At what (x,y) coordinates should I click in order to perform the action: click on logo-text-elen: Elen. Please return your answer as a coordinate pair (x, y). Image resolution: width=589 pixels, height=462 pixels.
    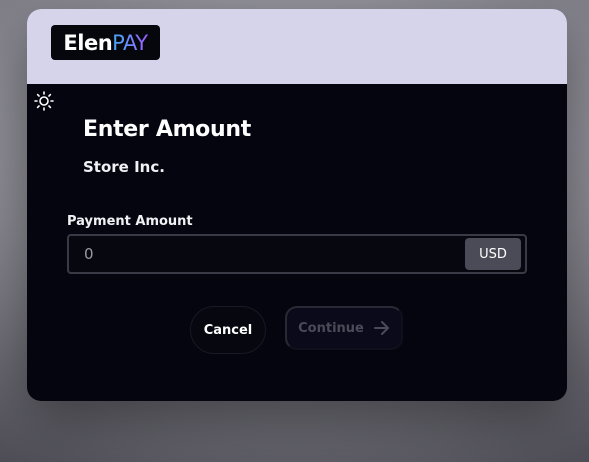
    Looking at the image, I should click on (88, 42).